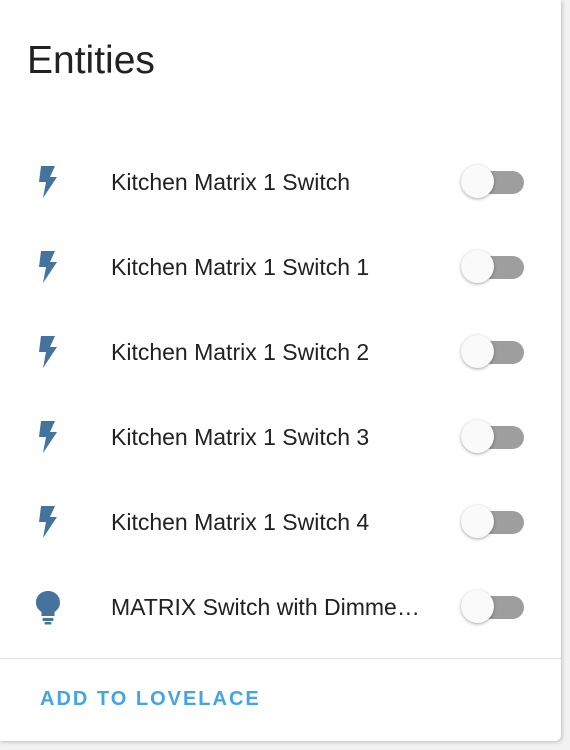 The image size is (570, 750). Describe the element at coordinates (273, 522) in the screenshot. I see `entity-name: Kitchen Matrix 1 Switch 4` at that location.